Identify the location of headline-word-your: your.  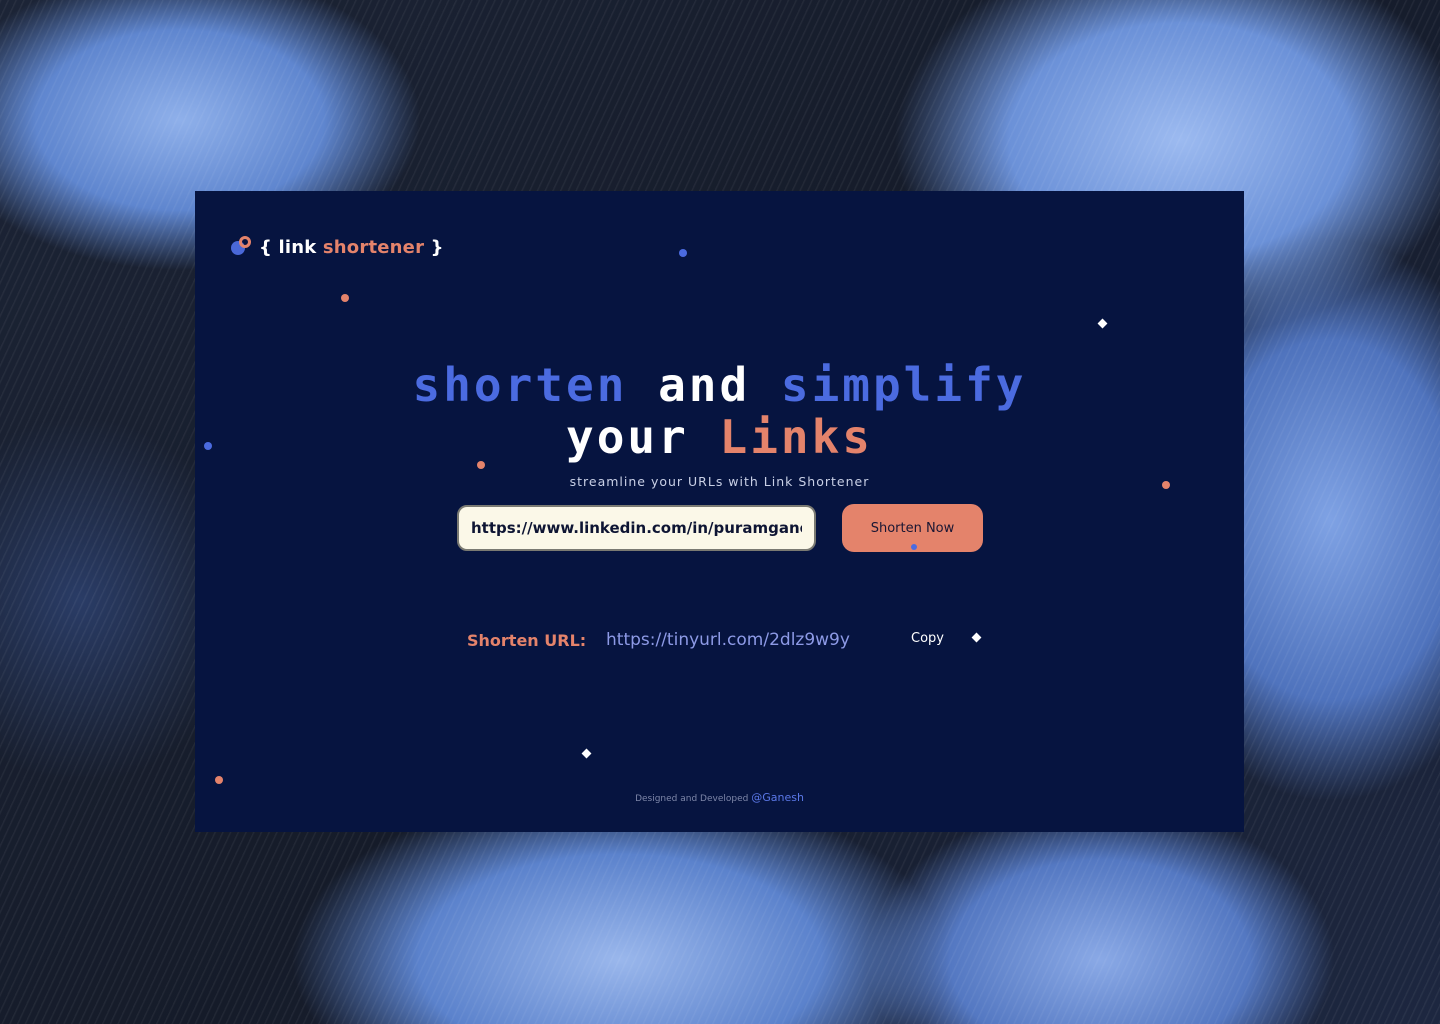
(627, 437).